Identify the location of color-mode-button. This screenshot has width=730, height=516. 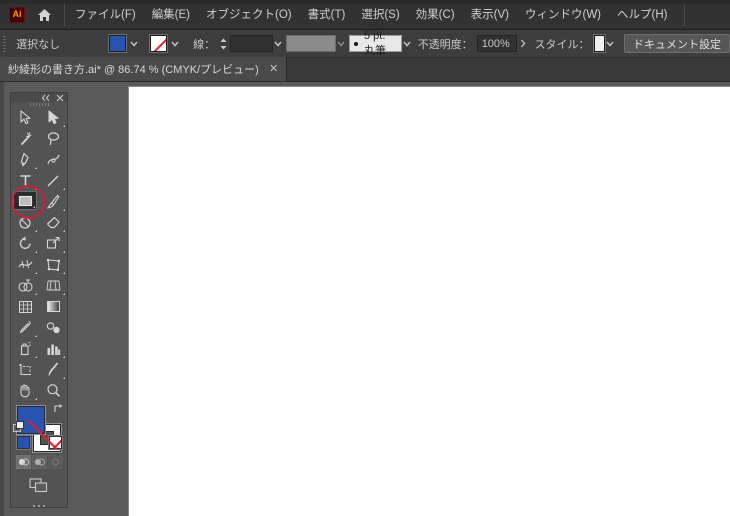
(23, 442).